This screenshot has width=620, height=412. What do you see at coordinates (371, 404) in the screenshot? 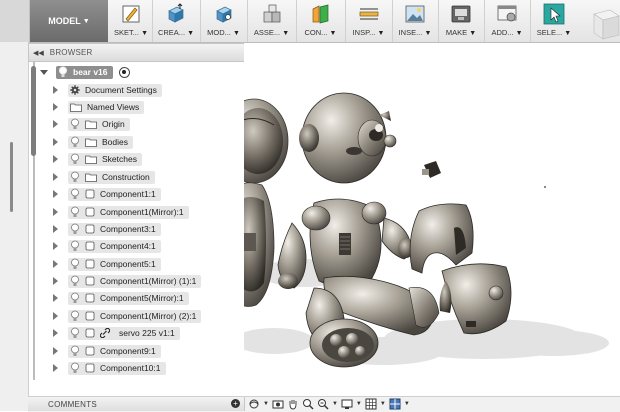
I see `grid-settings-icon` at bounding box center [371, 404].